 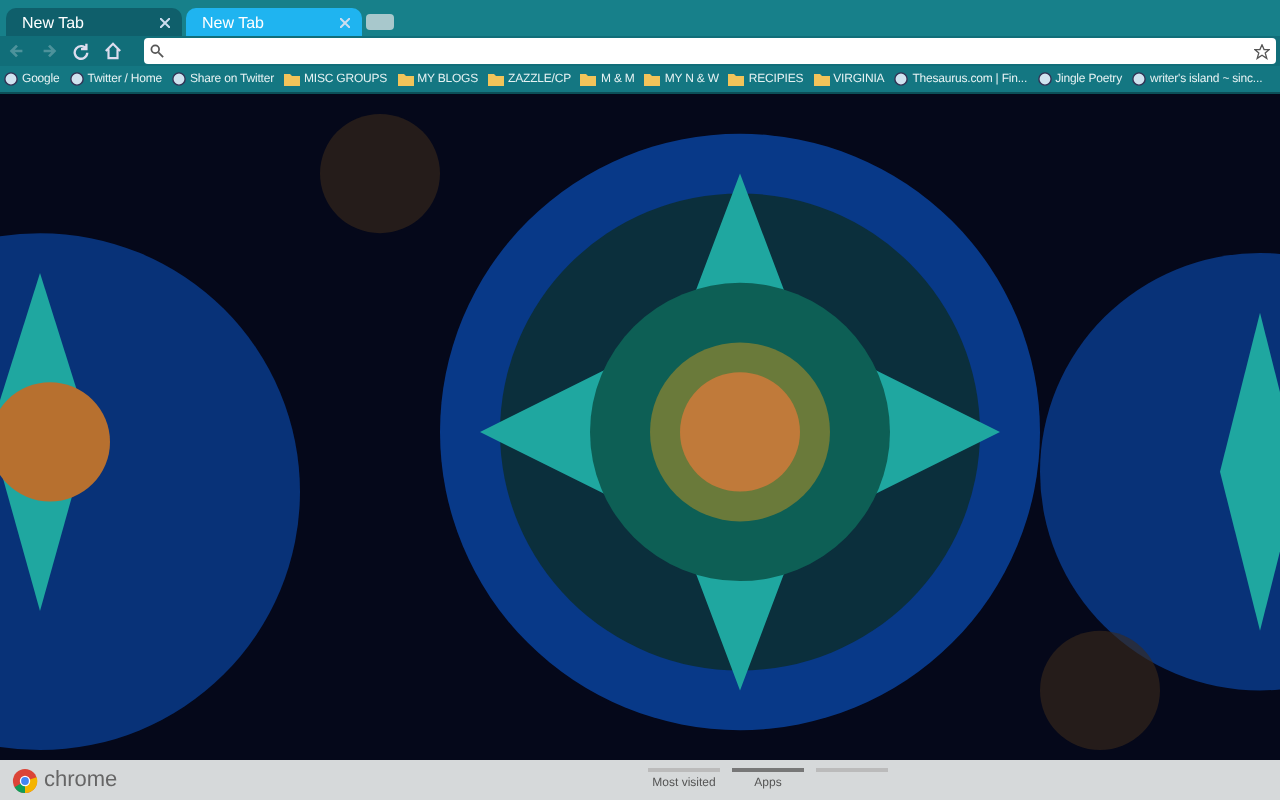 I want to click on page-indicator, so click(x=768, y=769).